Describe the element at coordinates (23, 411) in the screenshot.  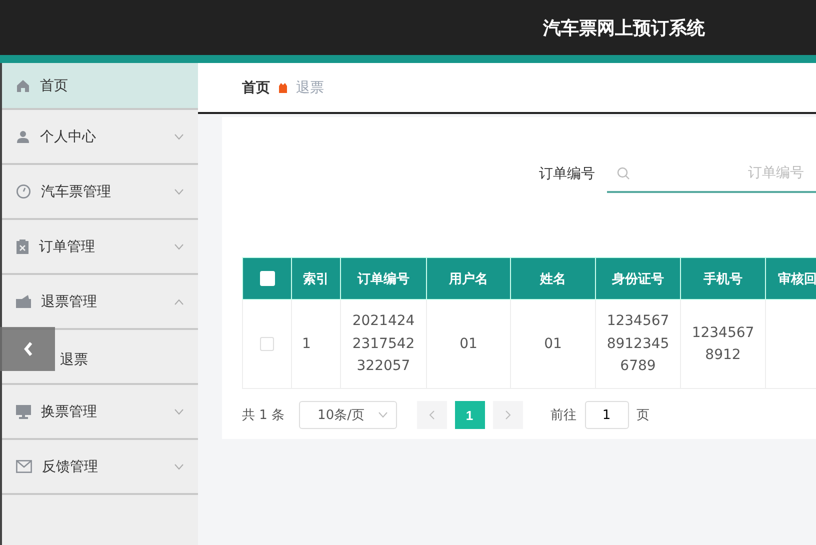
I see `monitor-icon` at that location.